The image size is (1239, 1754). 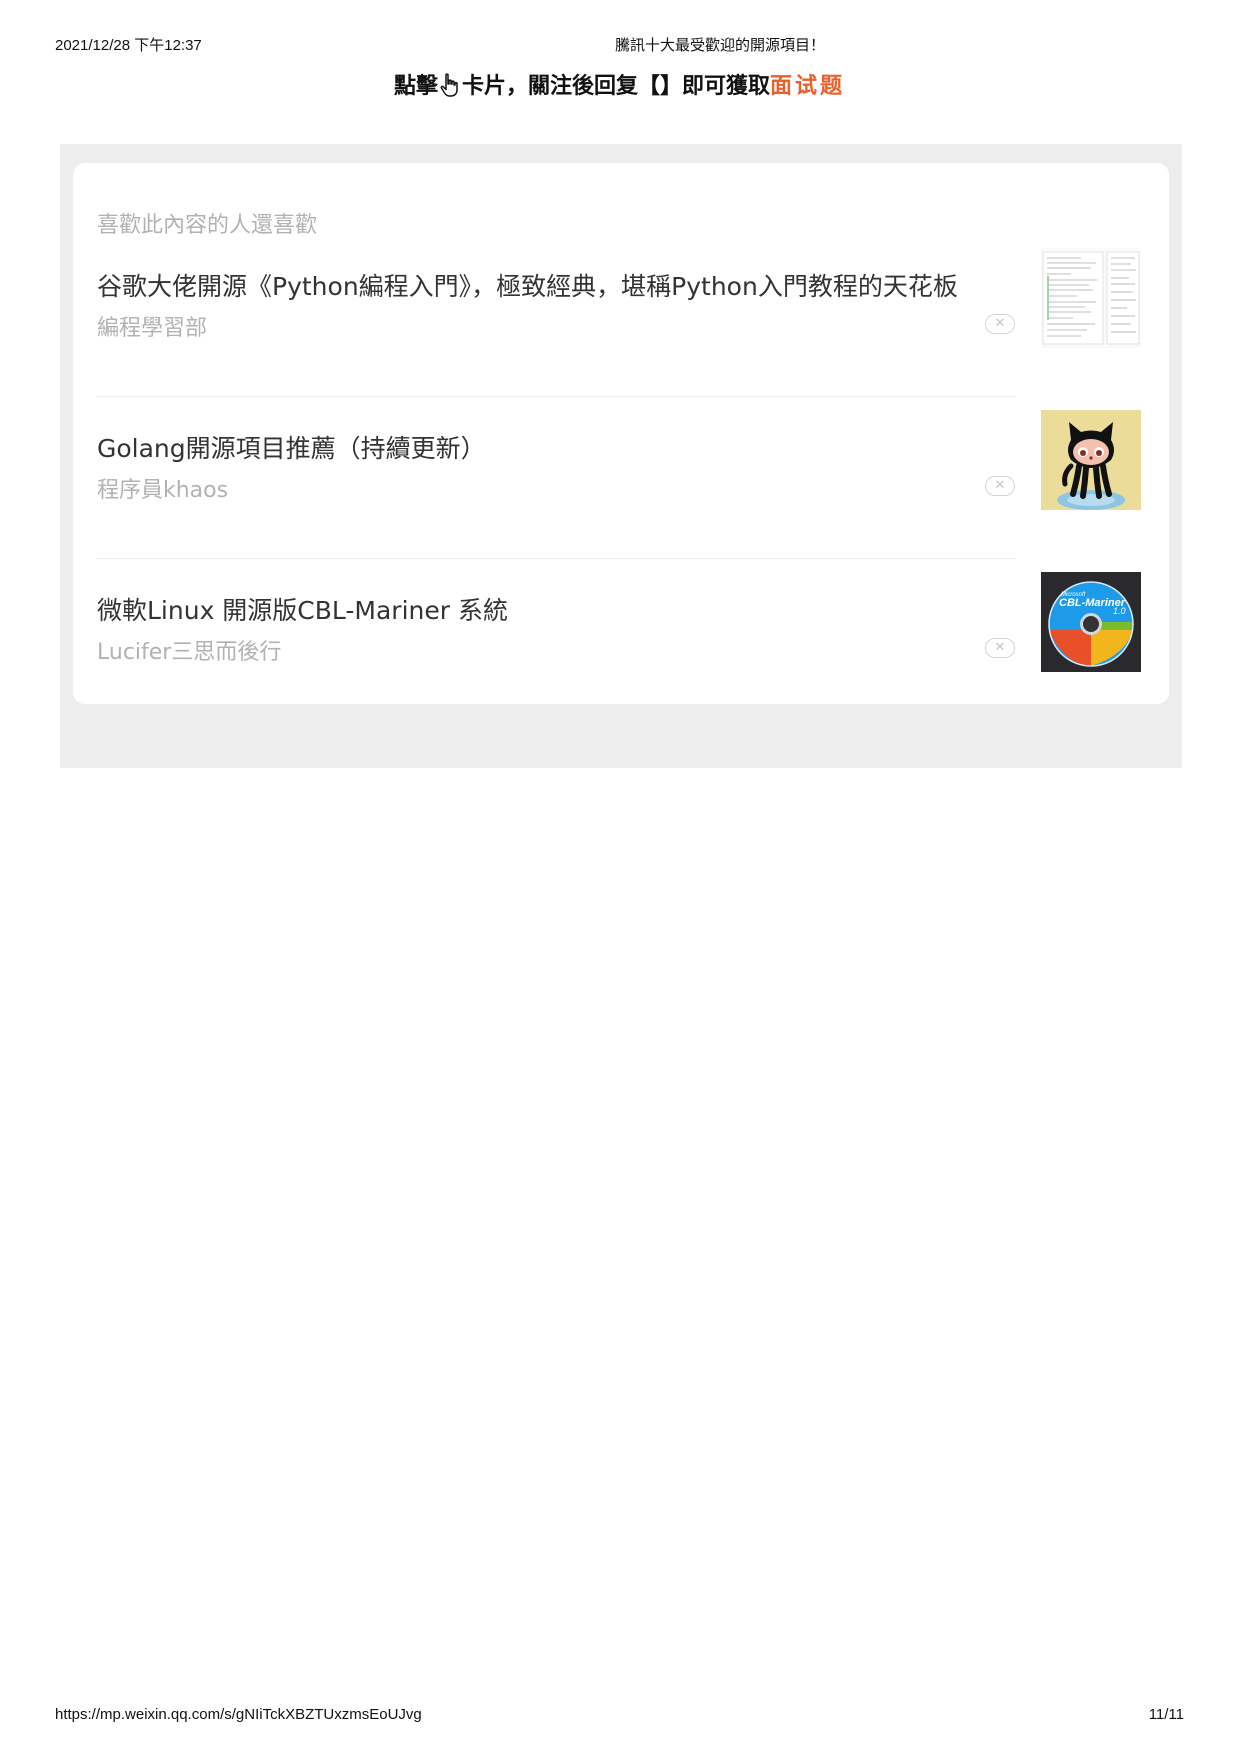 I want to click on recommendation-source: 編程學習部, so click(x=152, y=328).